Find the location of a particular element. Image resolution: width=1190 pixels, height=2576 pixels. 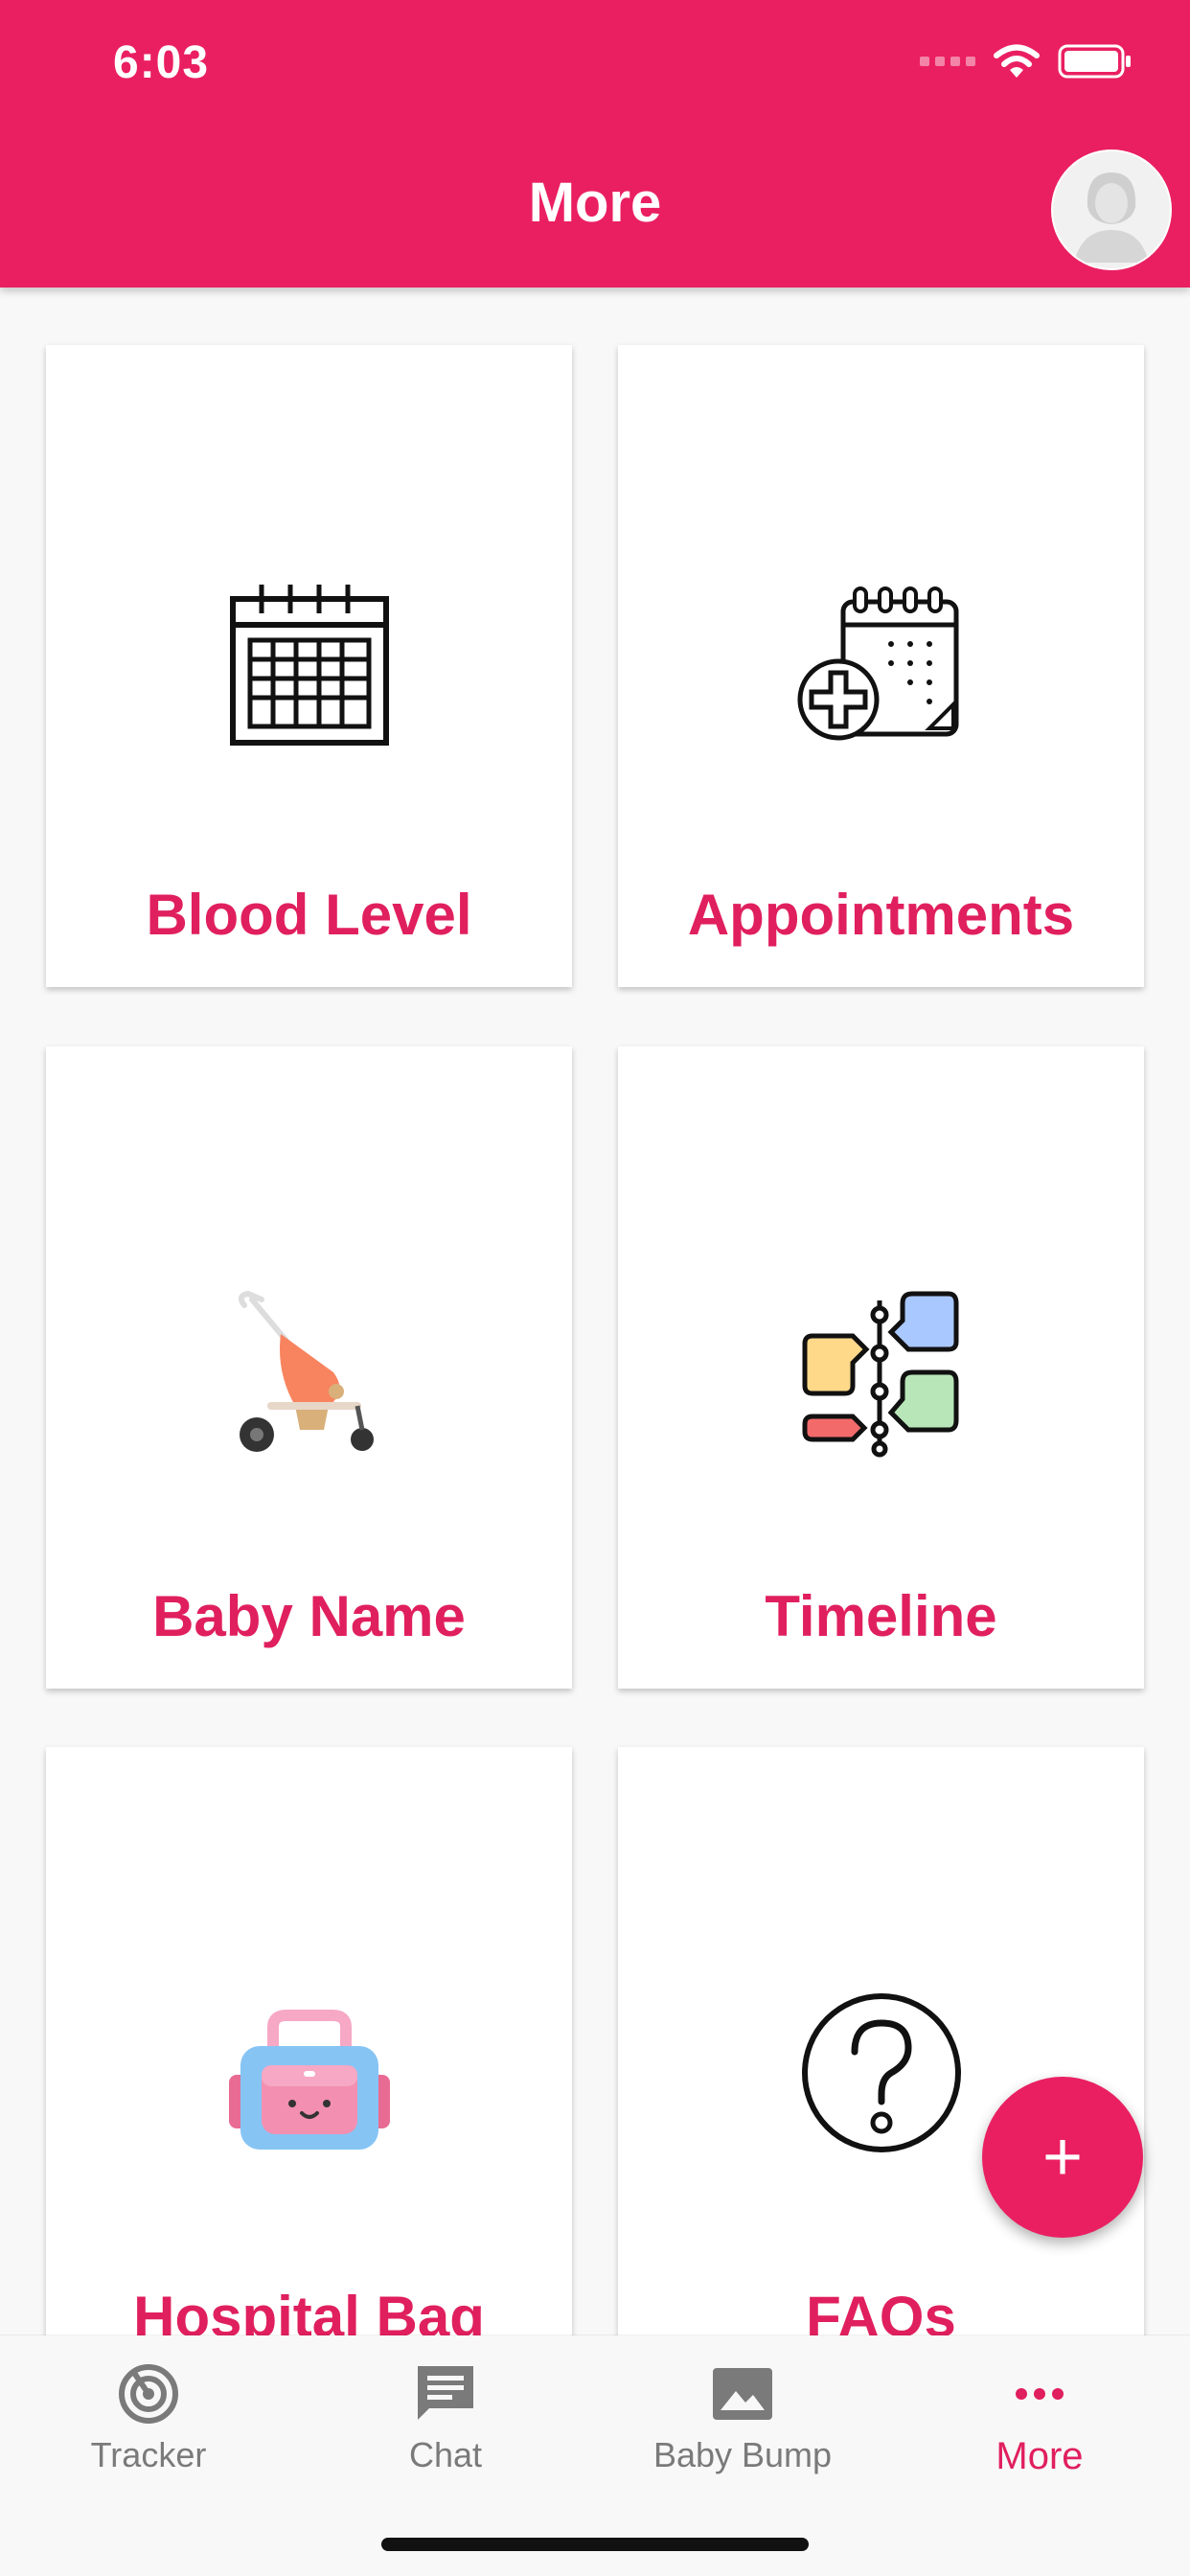

tab-tracker: Tracker is located at coordinates (148, 2421).